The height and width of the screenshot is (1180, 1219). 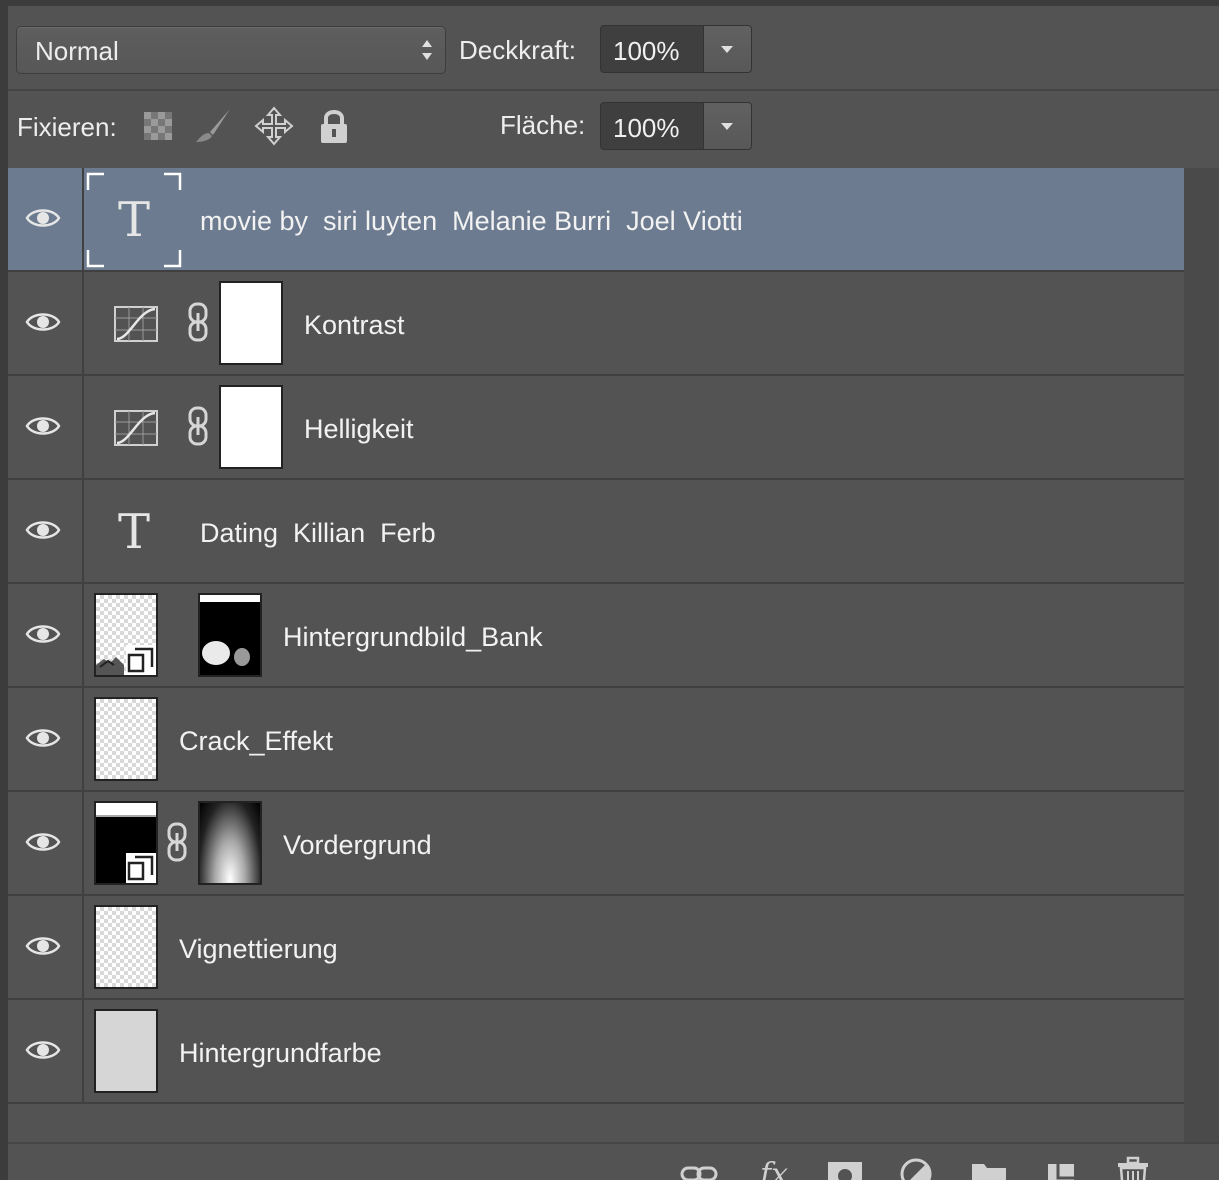 I want to click on divider, so click(x=613, y=90).